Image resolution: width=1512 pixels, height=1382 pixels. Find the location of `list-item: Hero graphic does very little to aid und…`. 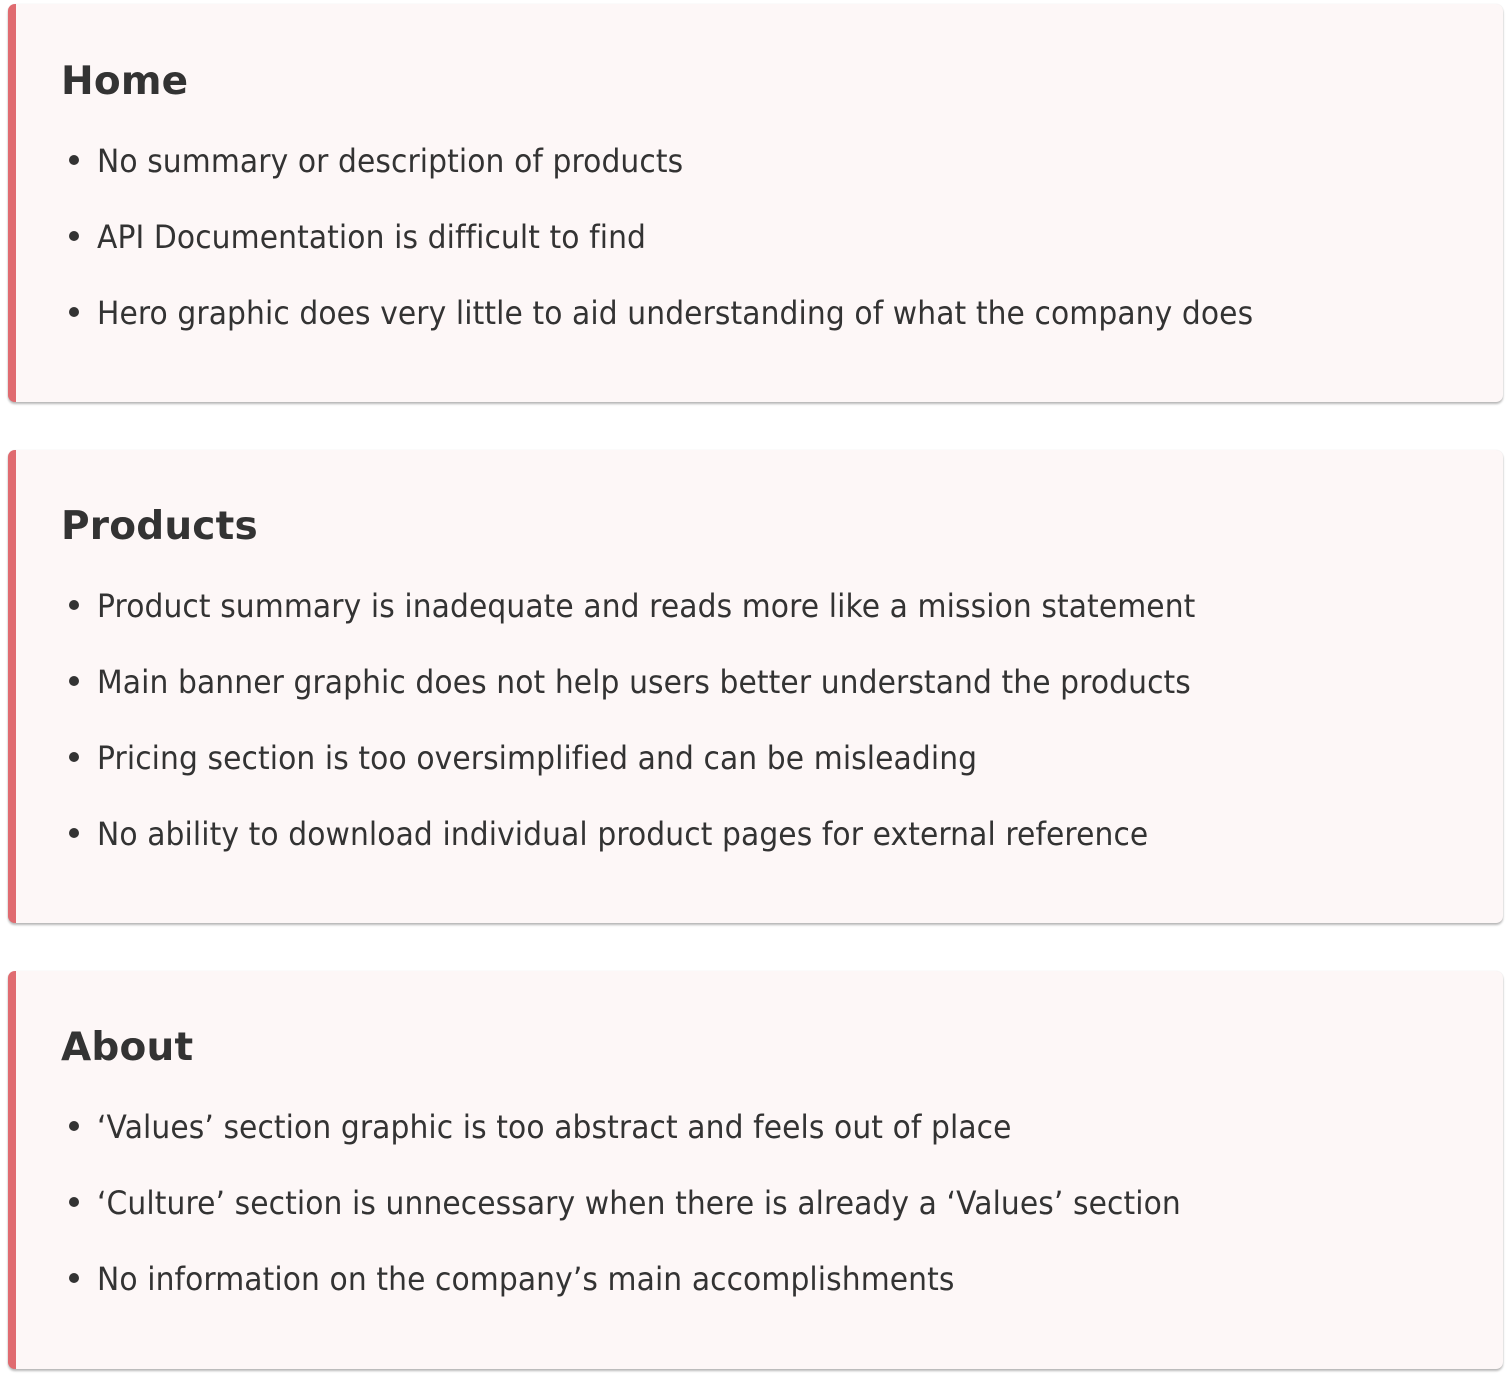

list-item: Hero graphic does very little to aid und… is located at coordinates (782, 332).